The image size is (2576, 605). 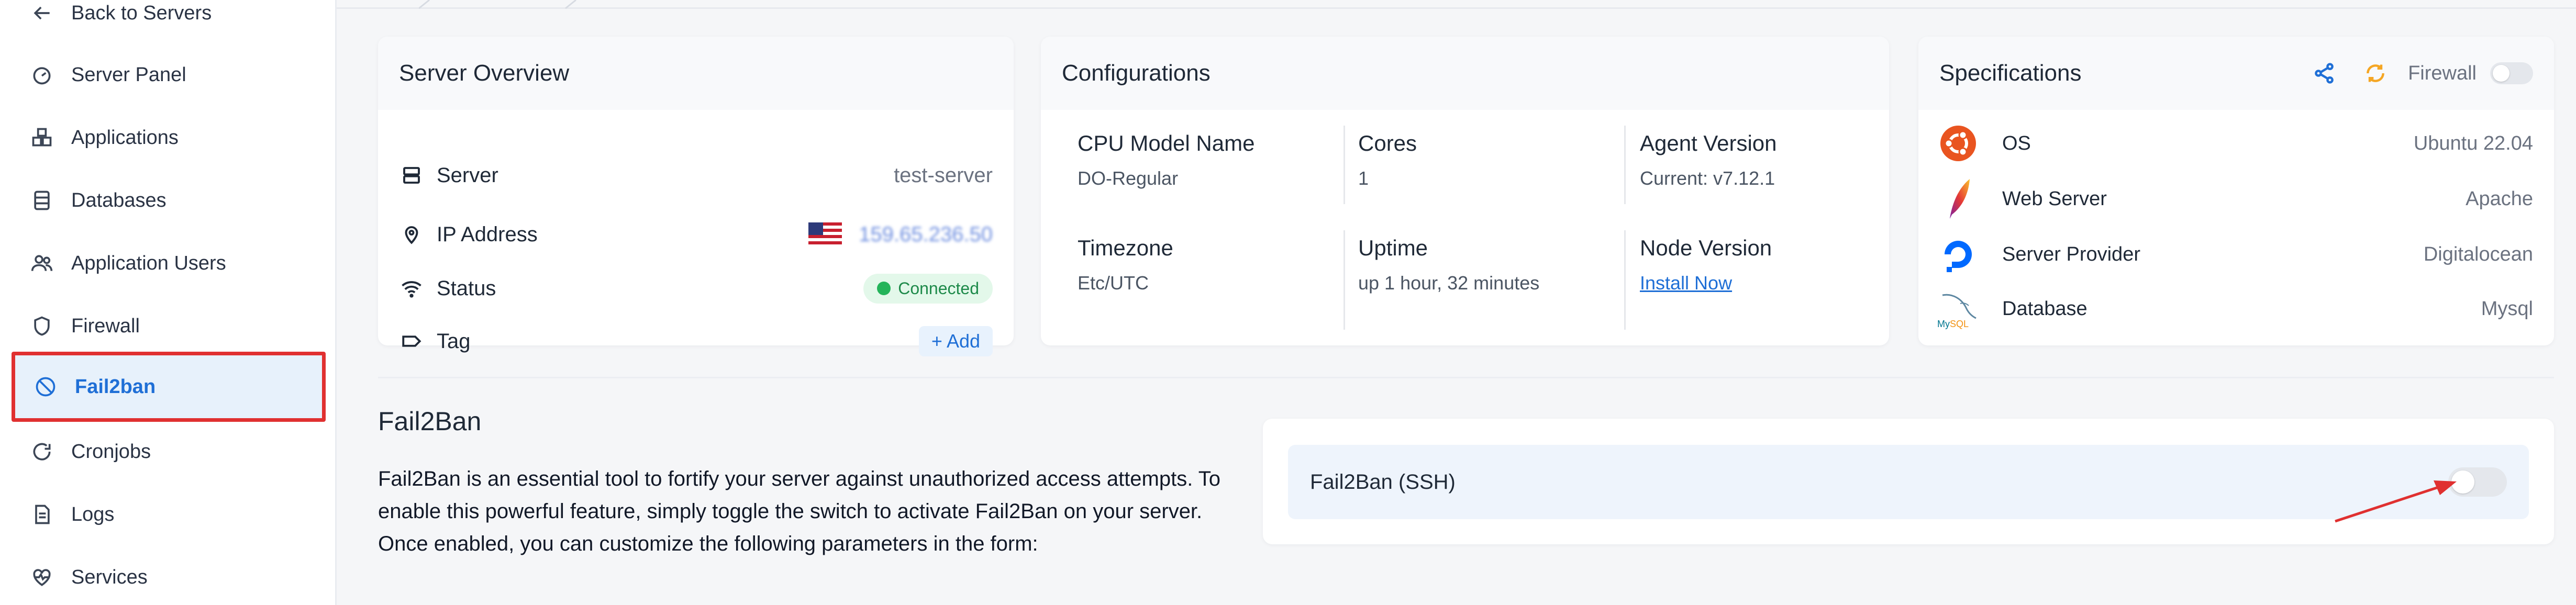 What do you see at coordinates (2396, 501) in the screenshot?
I see `annotation-arrow` at bounding box center [2396, 501].